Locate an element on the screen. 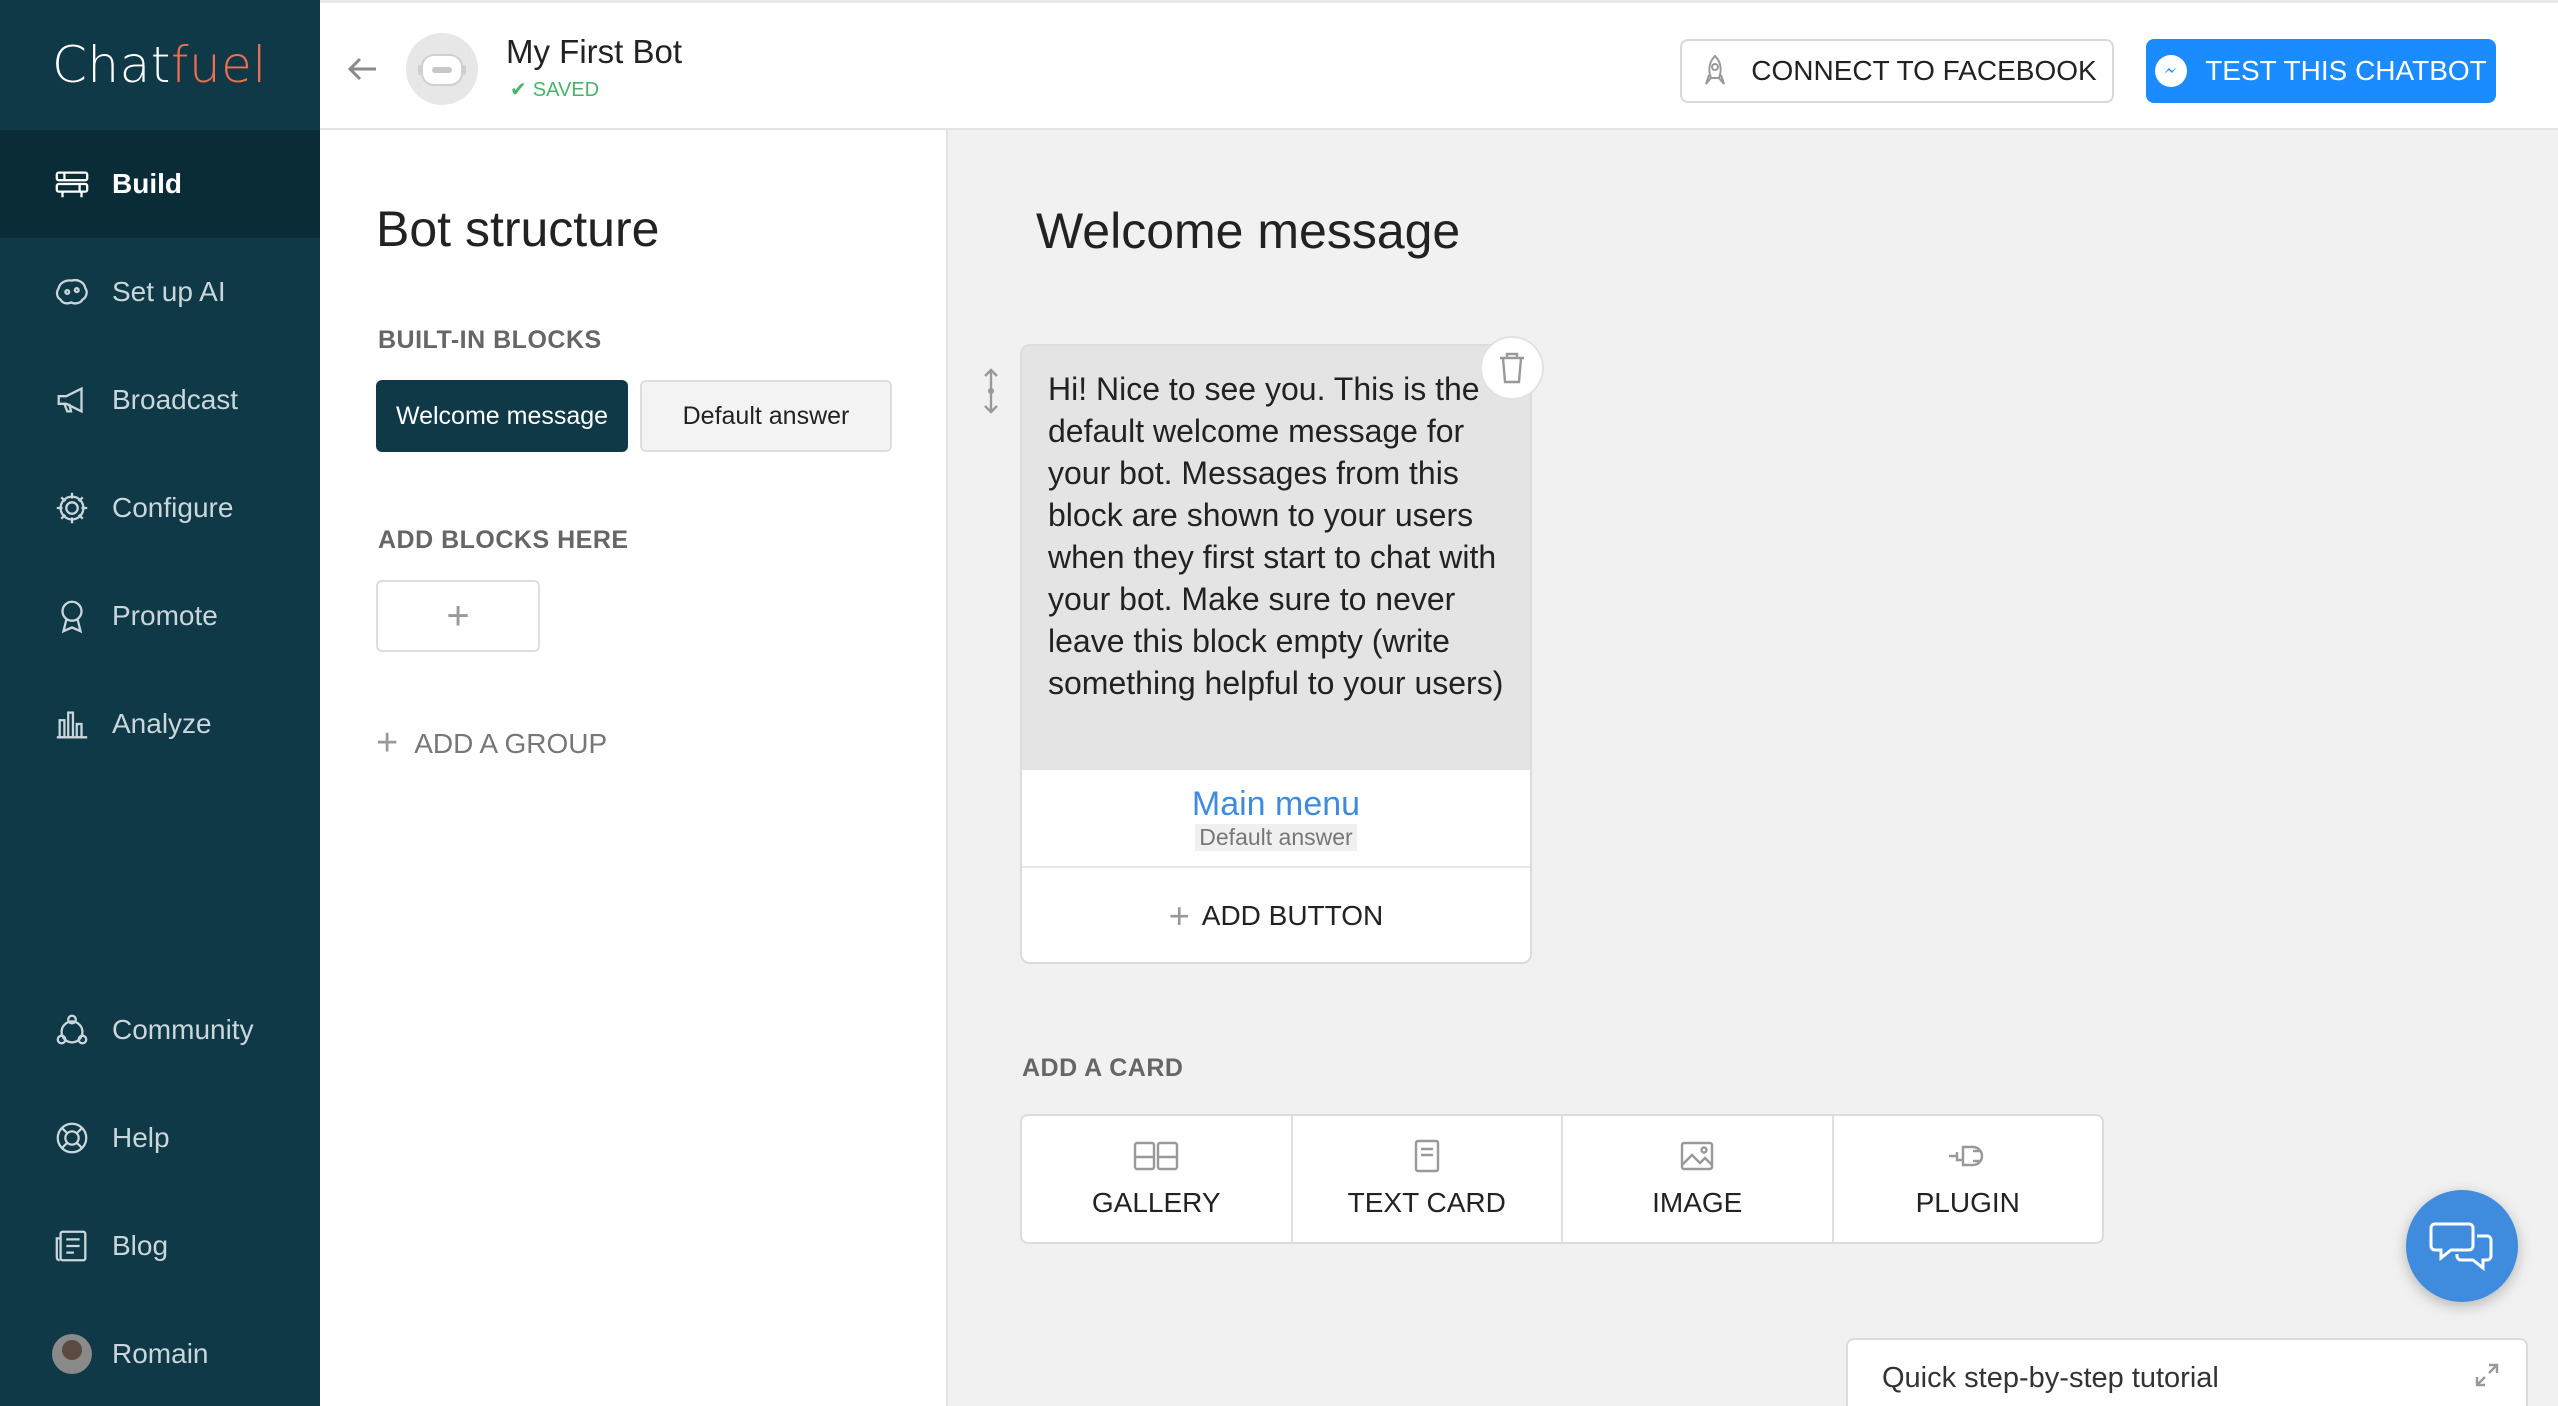 This screenshot has width=2558, height=1406. bot-avatar is located at coordinates (442, 69).